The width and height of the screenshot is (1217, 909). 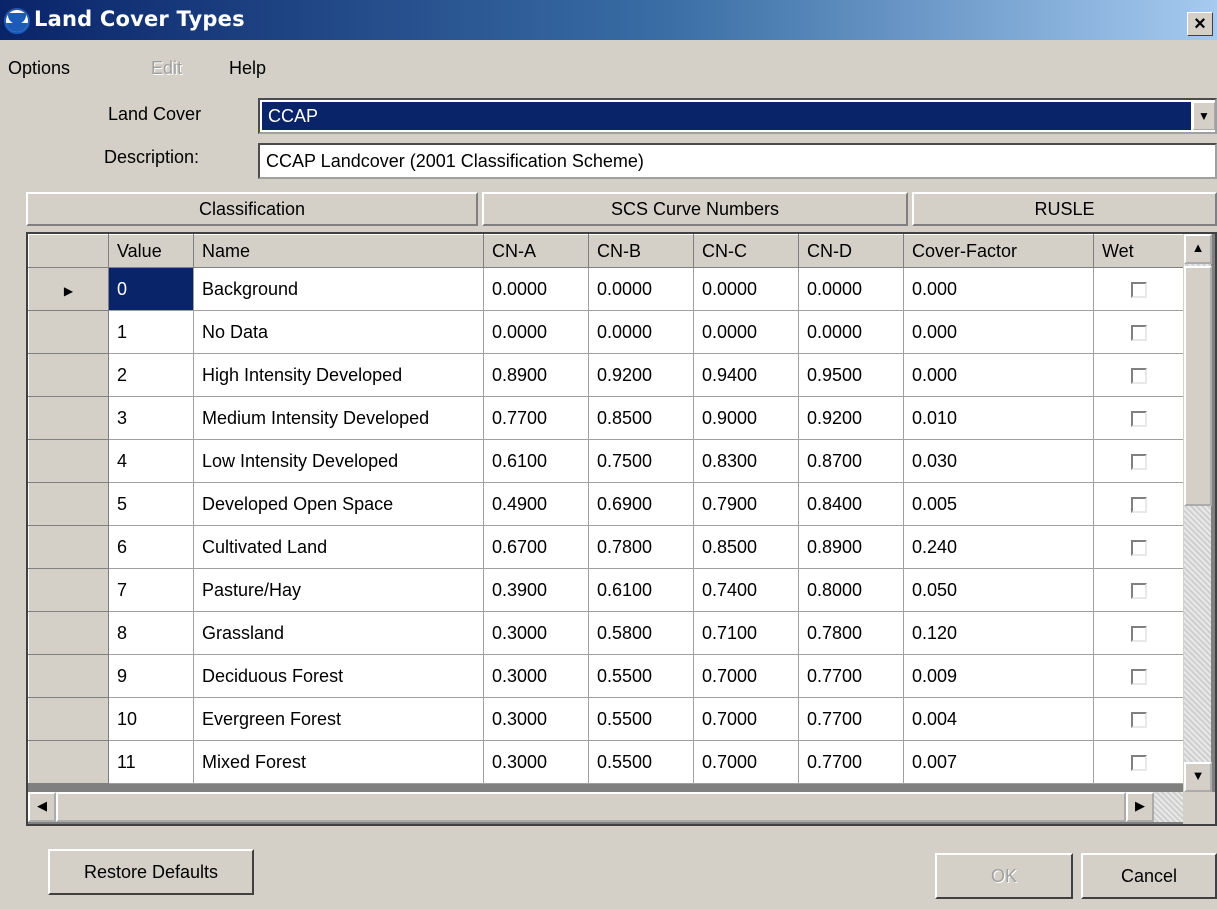 I want to click on cell-cn-d: 0.9500, so click(x=851, y=375).